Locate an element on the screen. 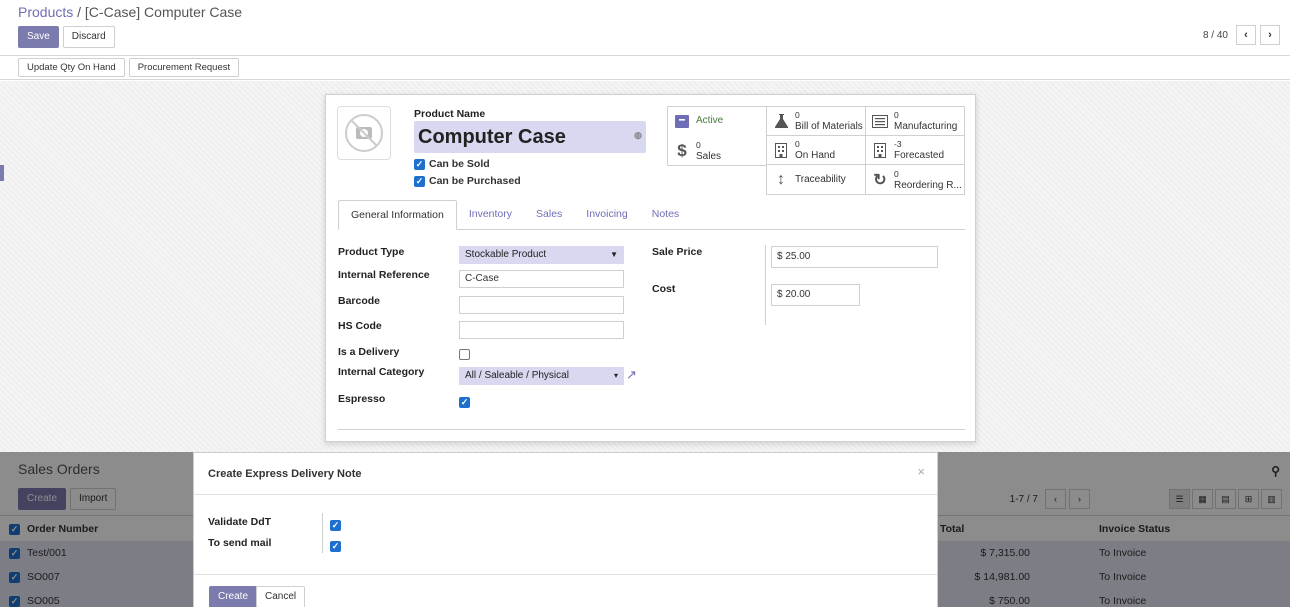  sales-count: 0 is located at coordinates (698, 144).